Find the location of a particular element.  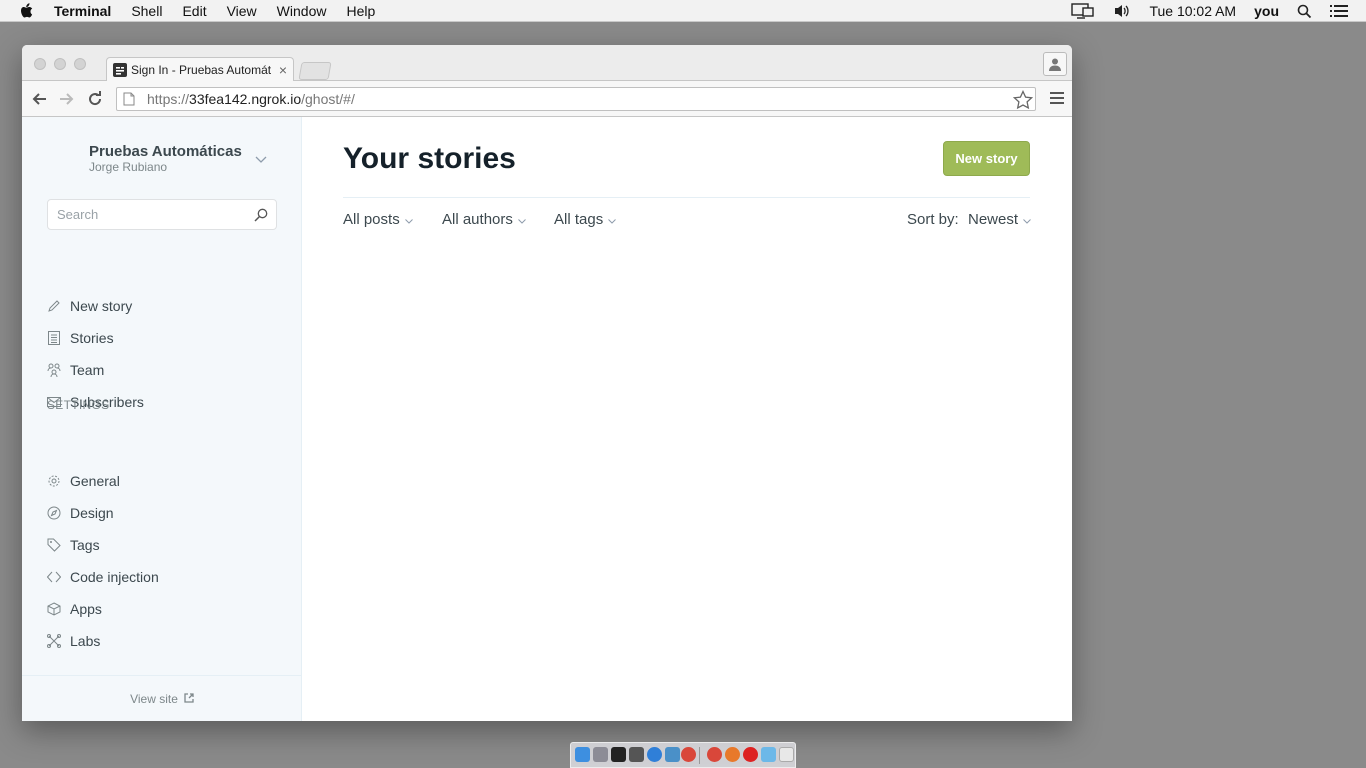

tab-strip: Sign In - Pruebas Automáticas × is located at coordinates (547, 63).